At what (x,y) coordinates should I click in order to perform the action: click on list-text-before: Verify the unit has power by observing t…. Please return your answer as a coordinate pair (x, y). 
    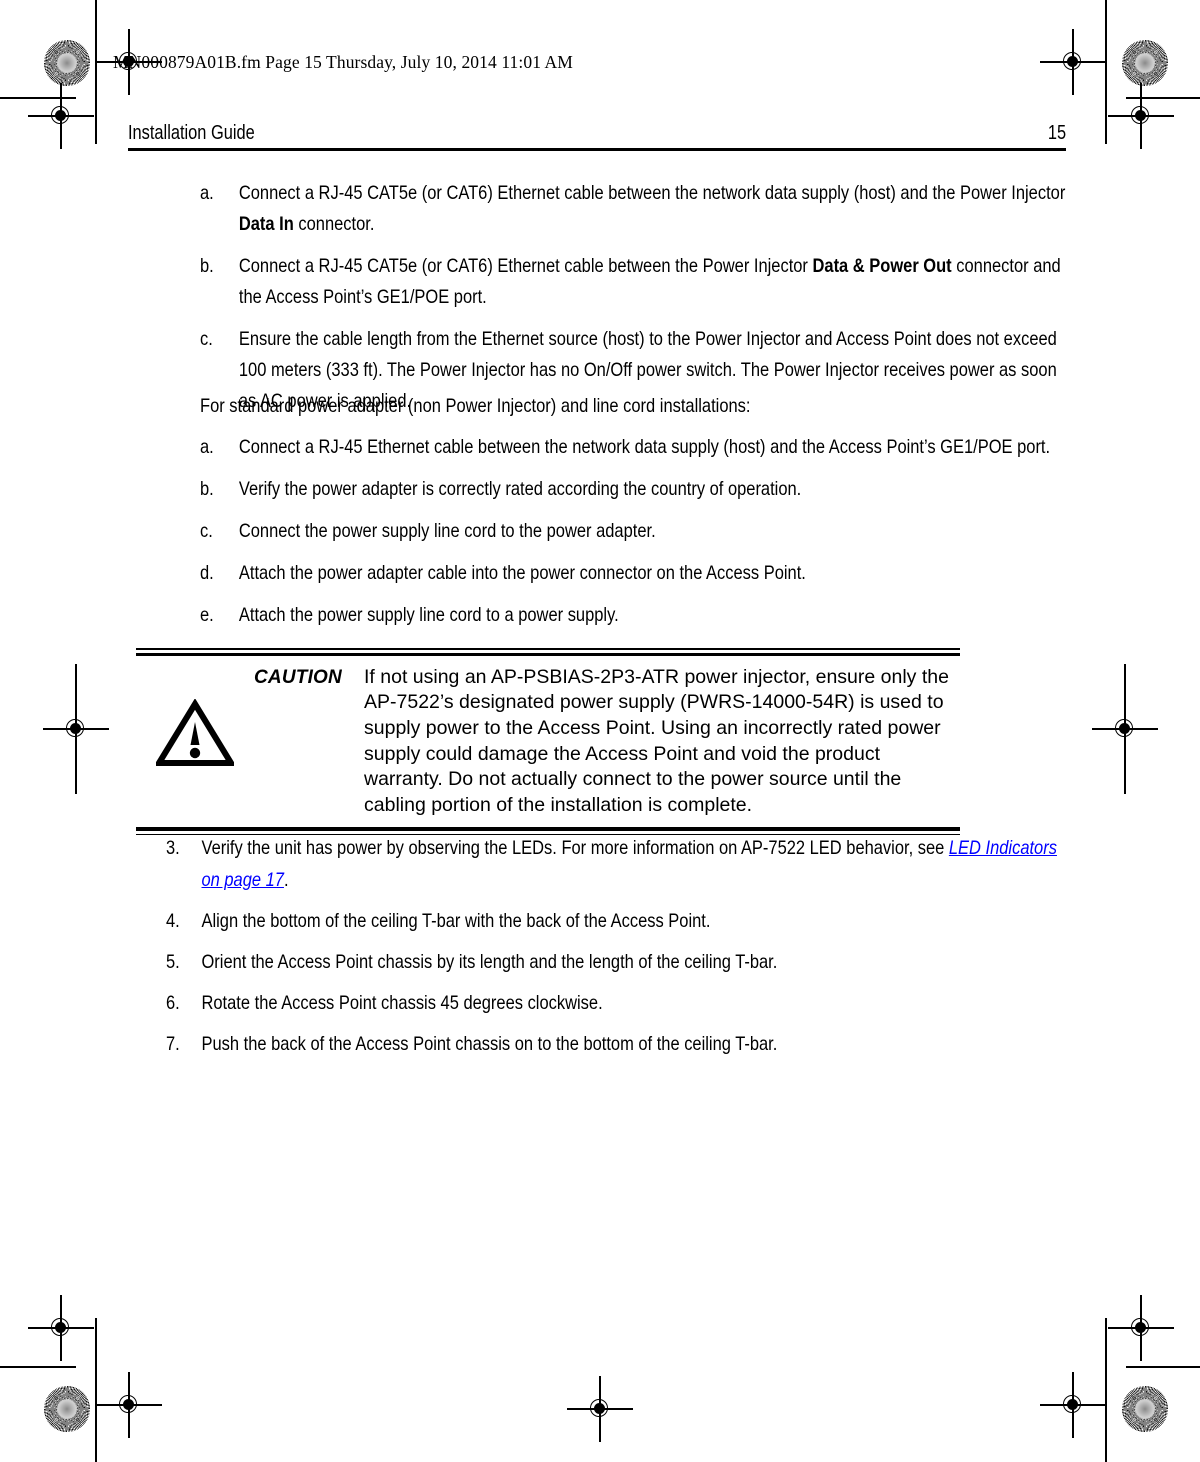
    Looking at the image, I should click on (575, 848).